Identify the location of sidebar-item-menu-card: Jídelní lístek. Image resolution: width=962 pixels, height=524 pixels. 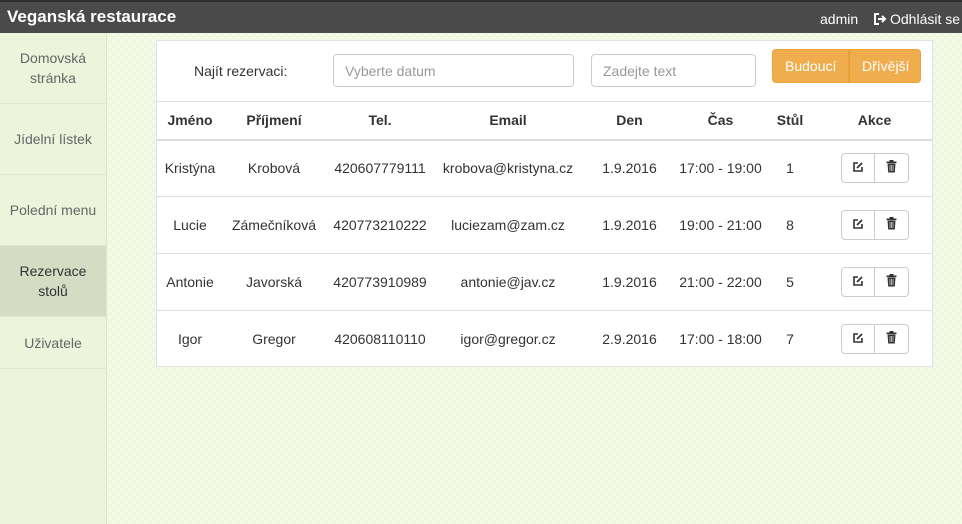
(53, 139).